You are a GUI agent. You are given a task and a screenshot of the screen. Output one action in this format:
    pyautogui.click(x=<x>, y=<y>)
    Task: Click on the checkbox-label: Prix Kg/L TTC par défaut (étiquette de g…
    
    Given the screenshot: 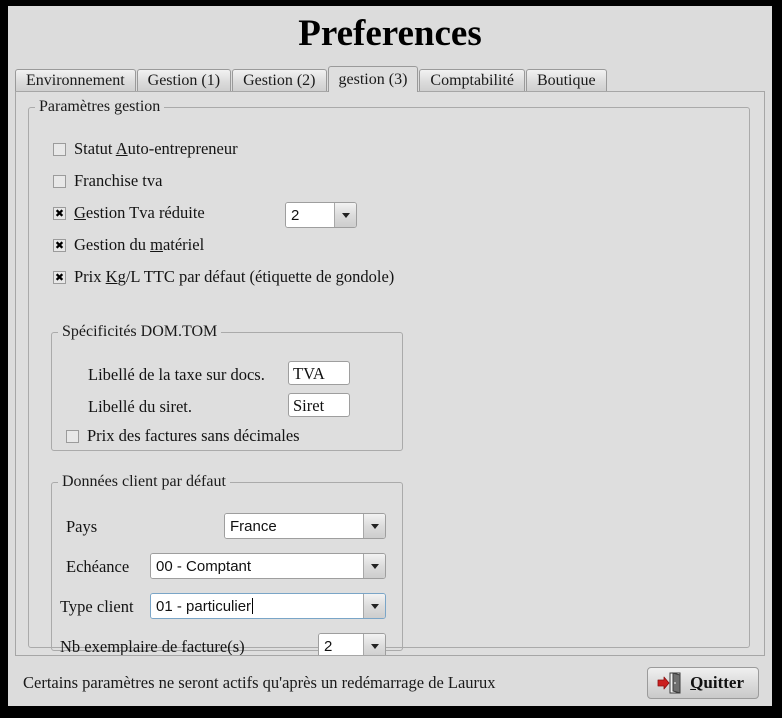 What is the action you would take?
    pyautogui.click(x=234, y=276)
    